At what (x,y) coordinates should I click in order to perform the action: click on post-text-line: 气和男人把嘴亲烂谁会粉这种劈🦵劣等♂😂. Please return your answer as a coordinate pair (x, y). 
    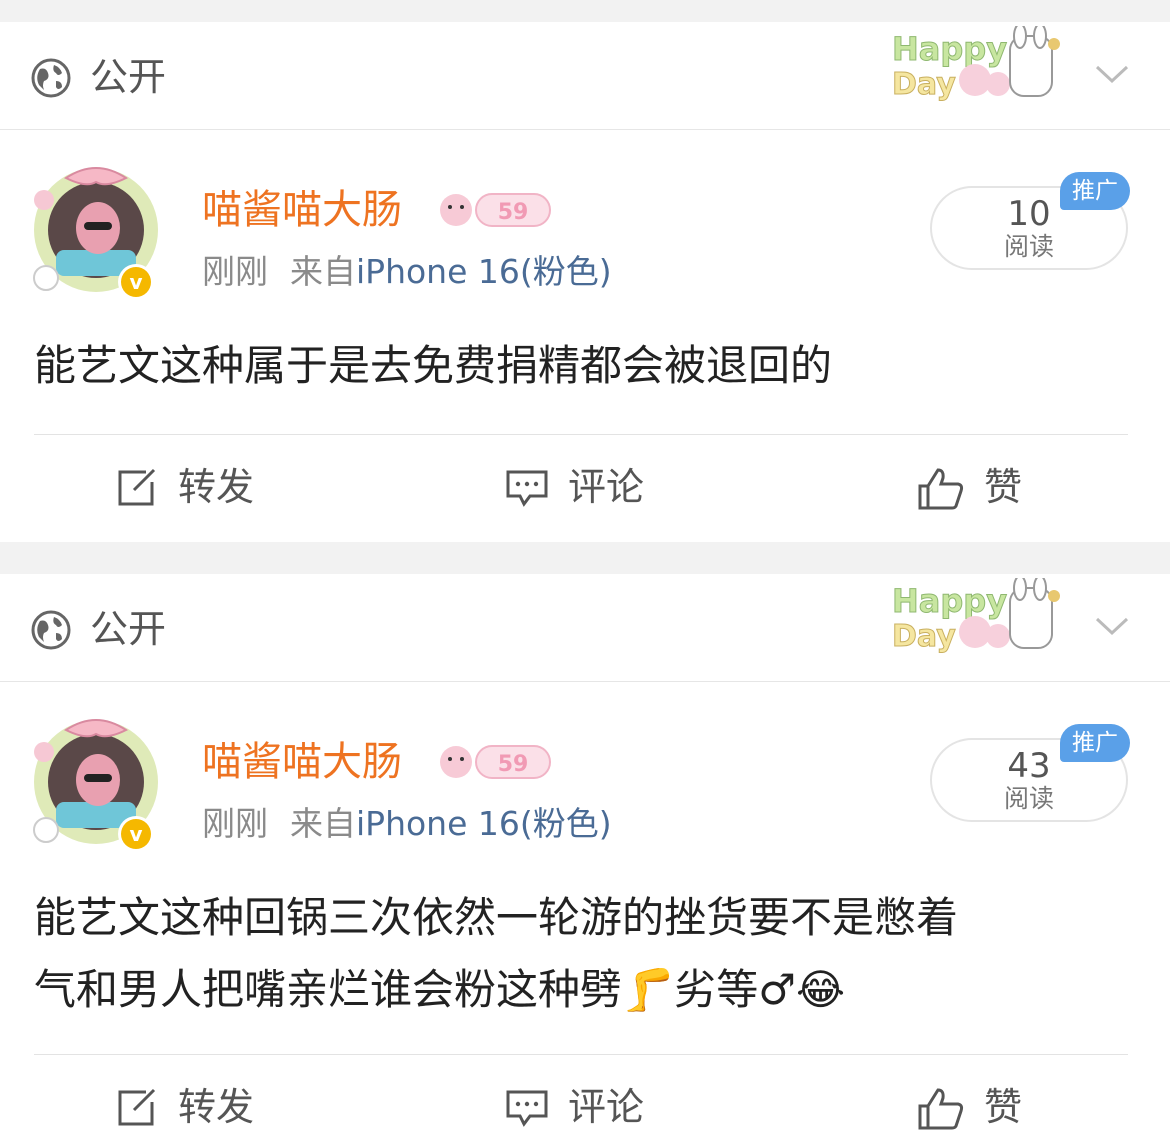
    Looking at the image, I should click on (440, 989).